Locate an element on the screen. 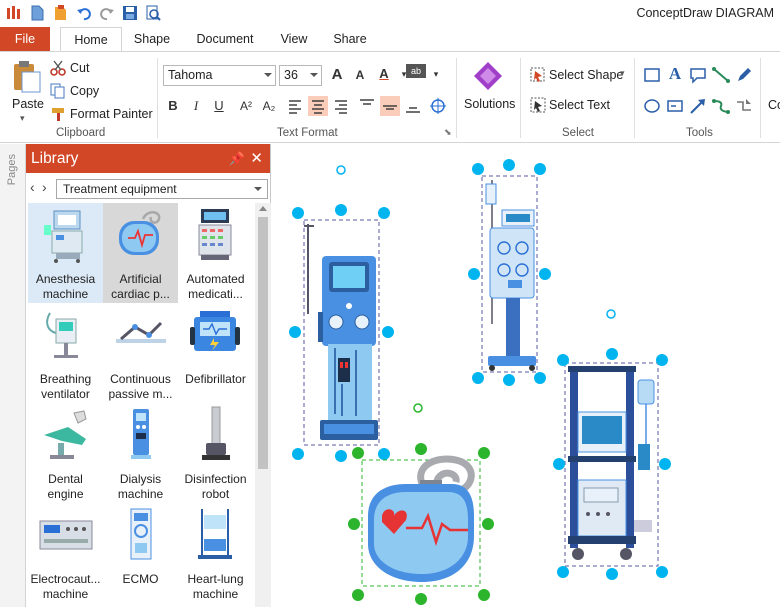 This screenshot has height=607, width=780. clipboard-group-label: Clipboard is located at coordinates (81, 133).